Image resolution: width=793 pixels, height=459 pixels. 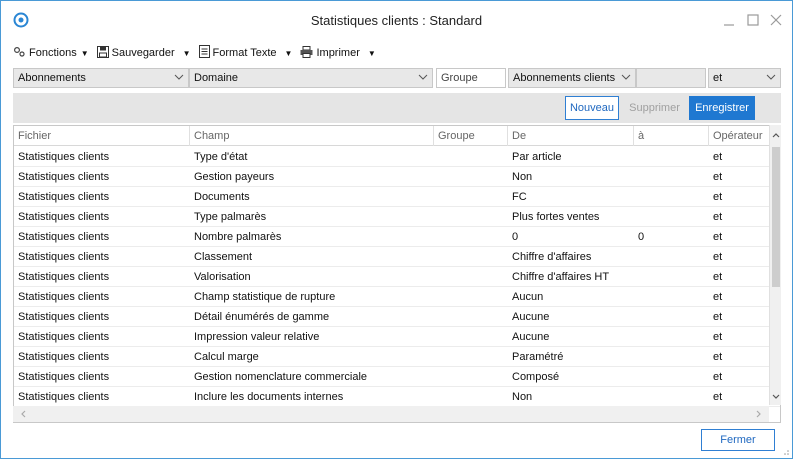 What do you see at coordinates (312, 136) in the screenshot?
I see `column-header-champ: Champ` at bounding box center [312, 136].